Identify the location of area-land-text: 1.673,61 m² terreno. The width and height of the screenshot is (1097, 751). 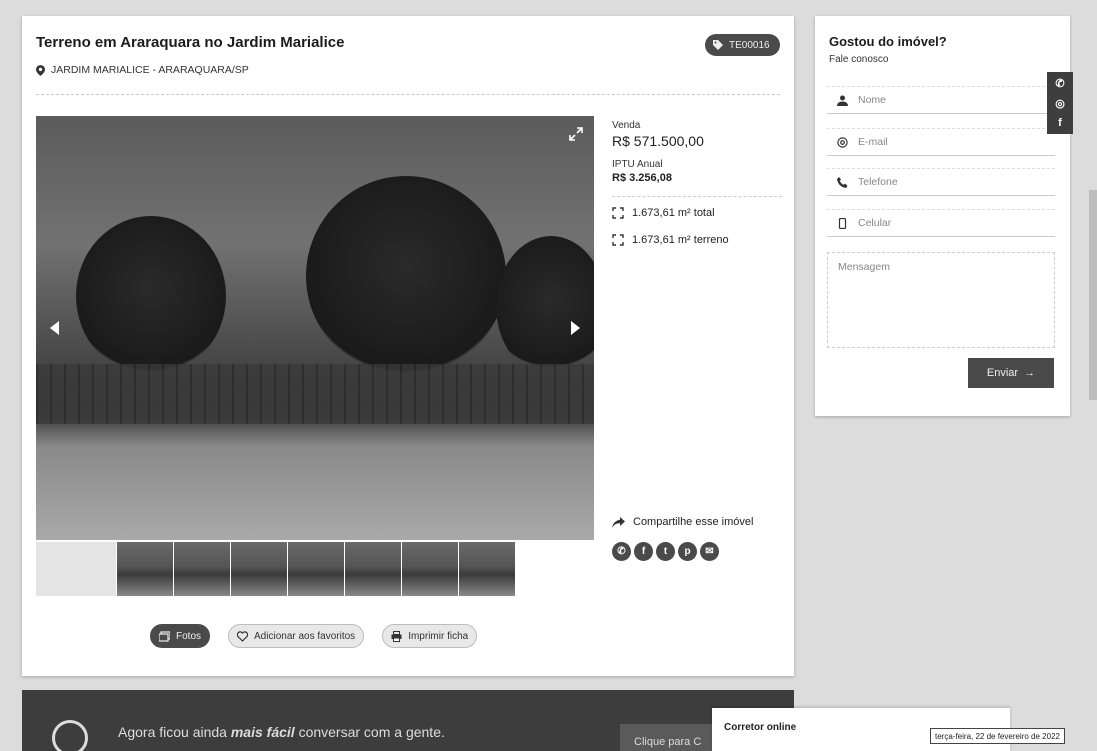
(680, 240).